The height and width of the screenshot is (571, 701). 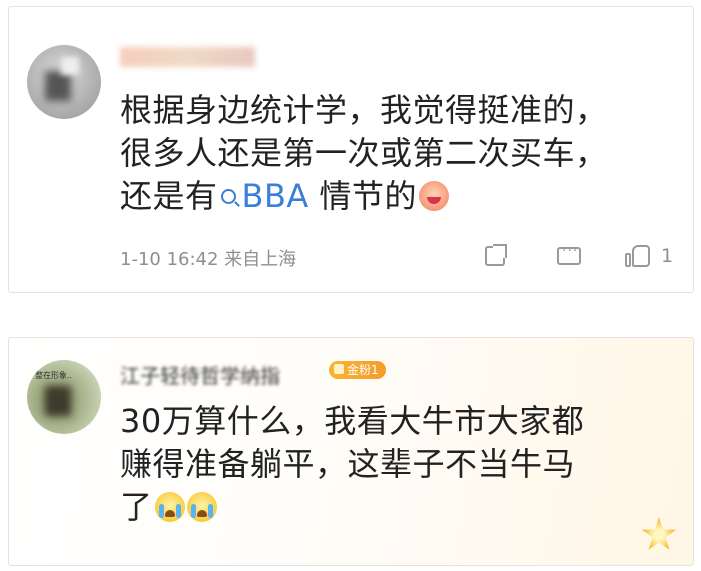 What do you see at coordinates (638, 256) in the screenshot?
I see `thumbs-up-icon` at bounding box center [638, 256].